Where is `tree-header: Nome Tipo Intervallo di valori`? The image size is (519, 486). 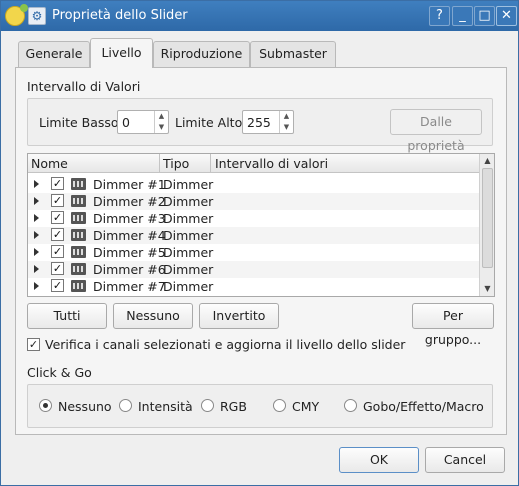
tree-header: Nome Tipo Intervallo di valori is located at coordinates (253, 163).